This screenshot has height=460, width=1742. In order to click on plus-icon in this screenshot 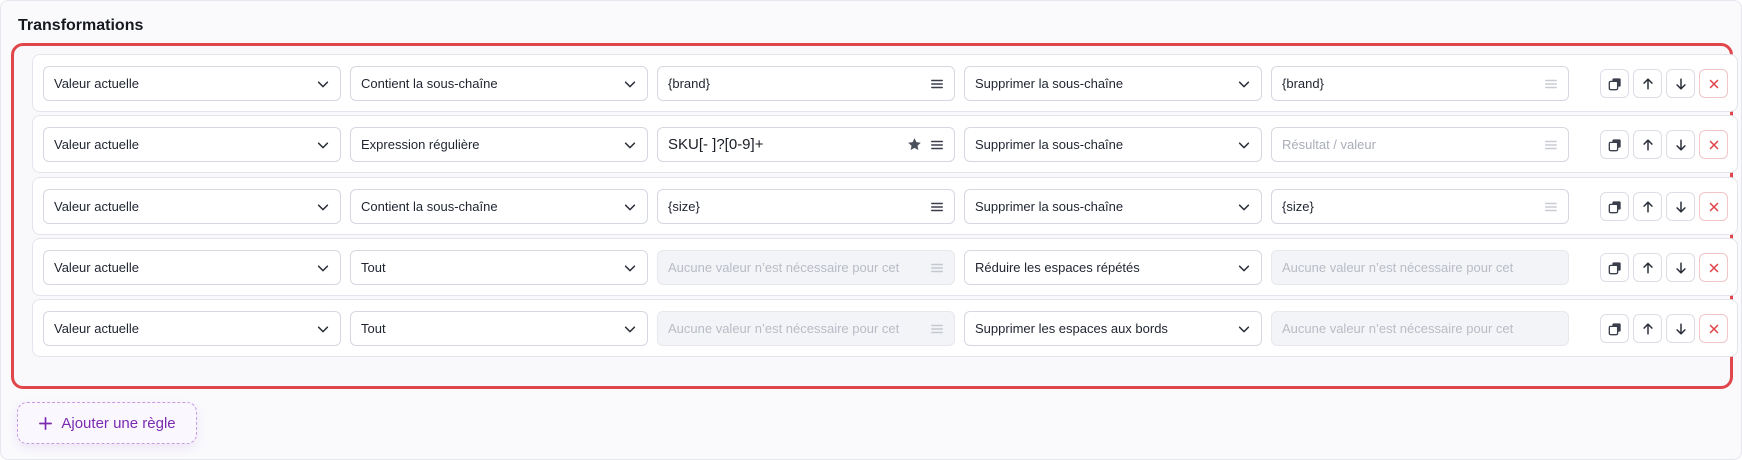, I will do `click(46, 423)`.